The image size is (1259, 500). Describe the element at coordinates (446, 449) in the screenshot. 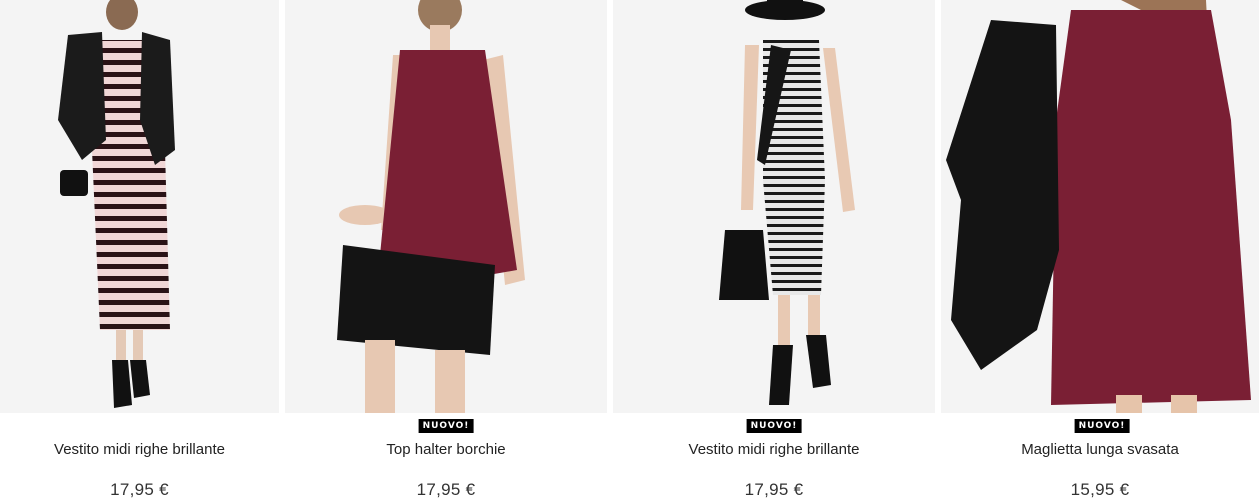

I see `product-name: Top halter borchie` at that location.